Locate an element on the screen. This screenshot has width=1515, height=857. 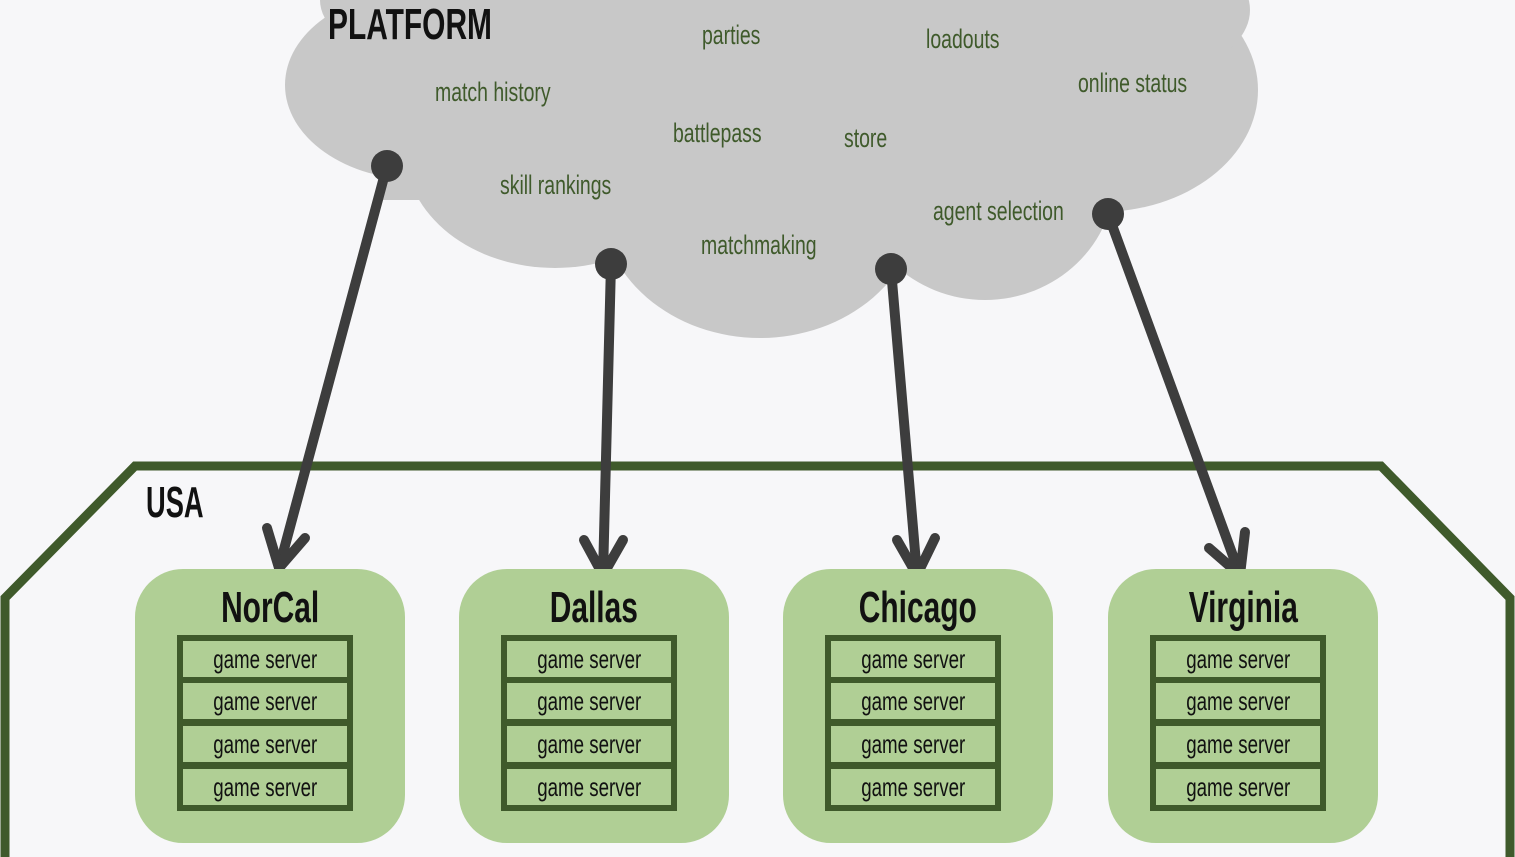
service-loadouts: loadouts is located at coordinates (963, 39).